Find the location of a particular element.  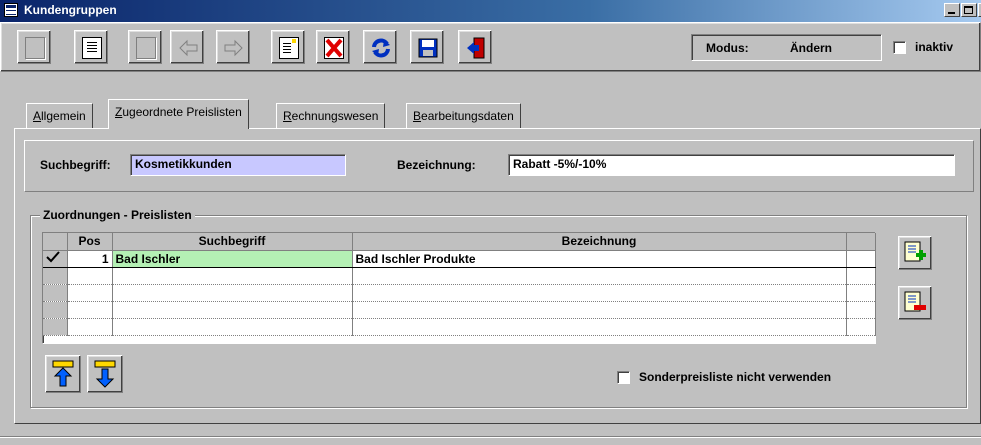

document-edit-icon is located at coordinates (289, 48).